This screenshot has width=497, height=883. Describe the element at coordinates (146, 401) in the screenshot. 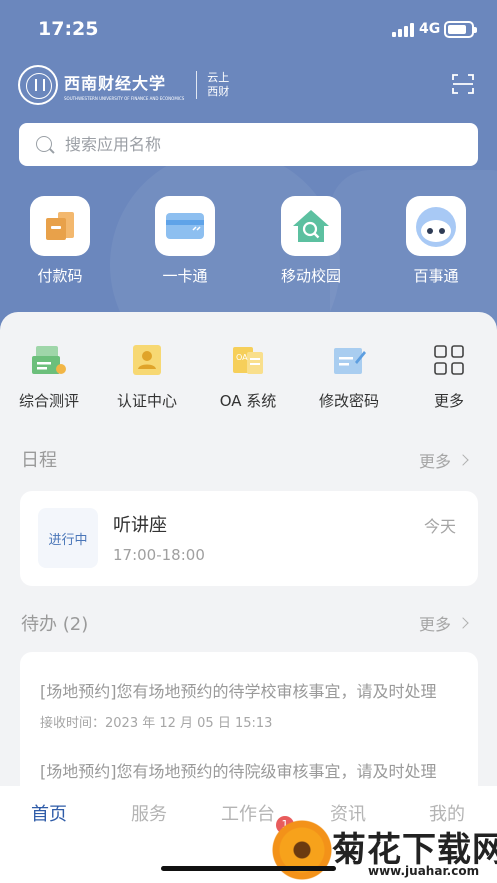

I see `service-label: 认证中心` at that location.